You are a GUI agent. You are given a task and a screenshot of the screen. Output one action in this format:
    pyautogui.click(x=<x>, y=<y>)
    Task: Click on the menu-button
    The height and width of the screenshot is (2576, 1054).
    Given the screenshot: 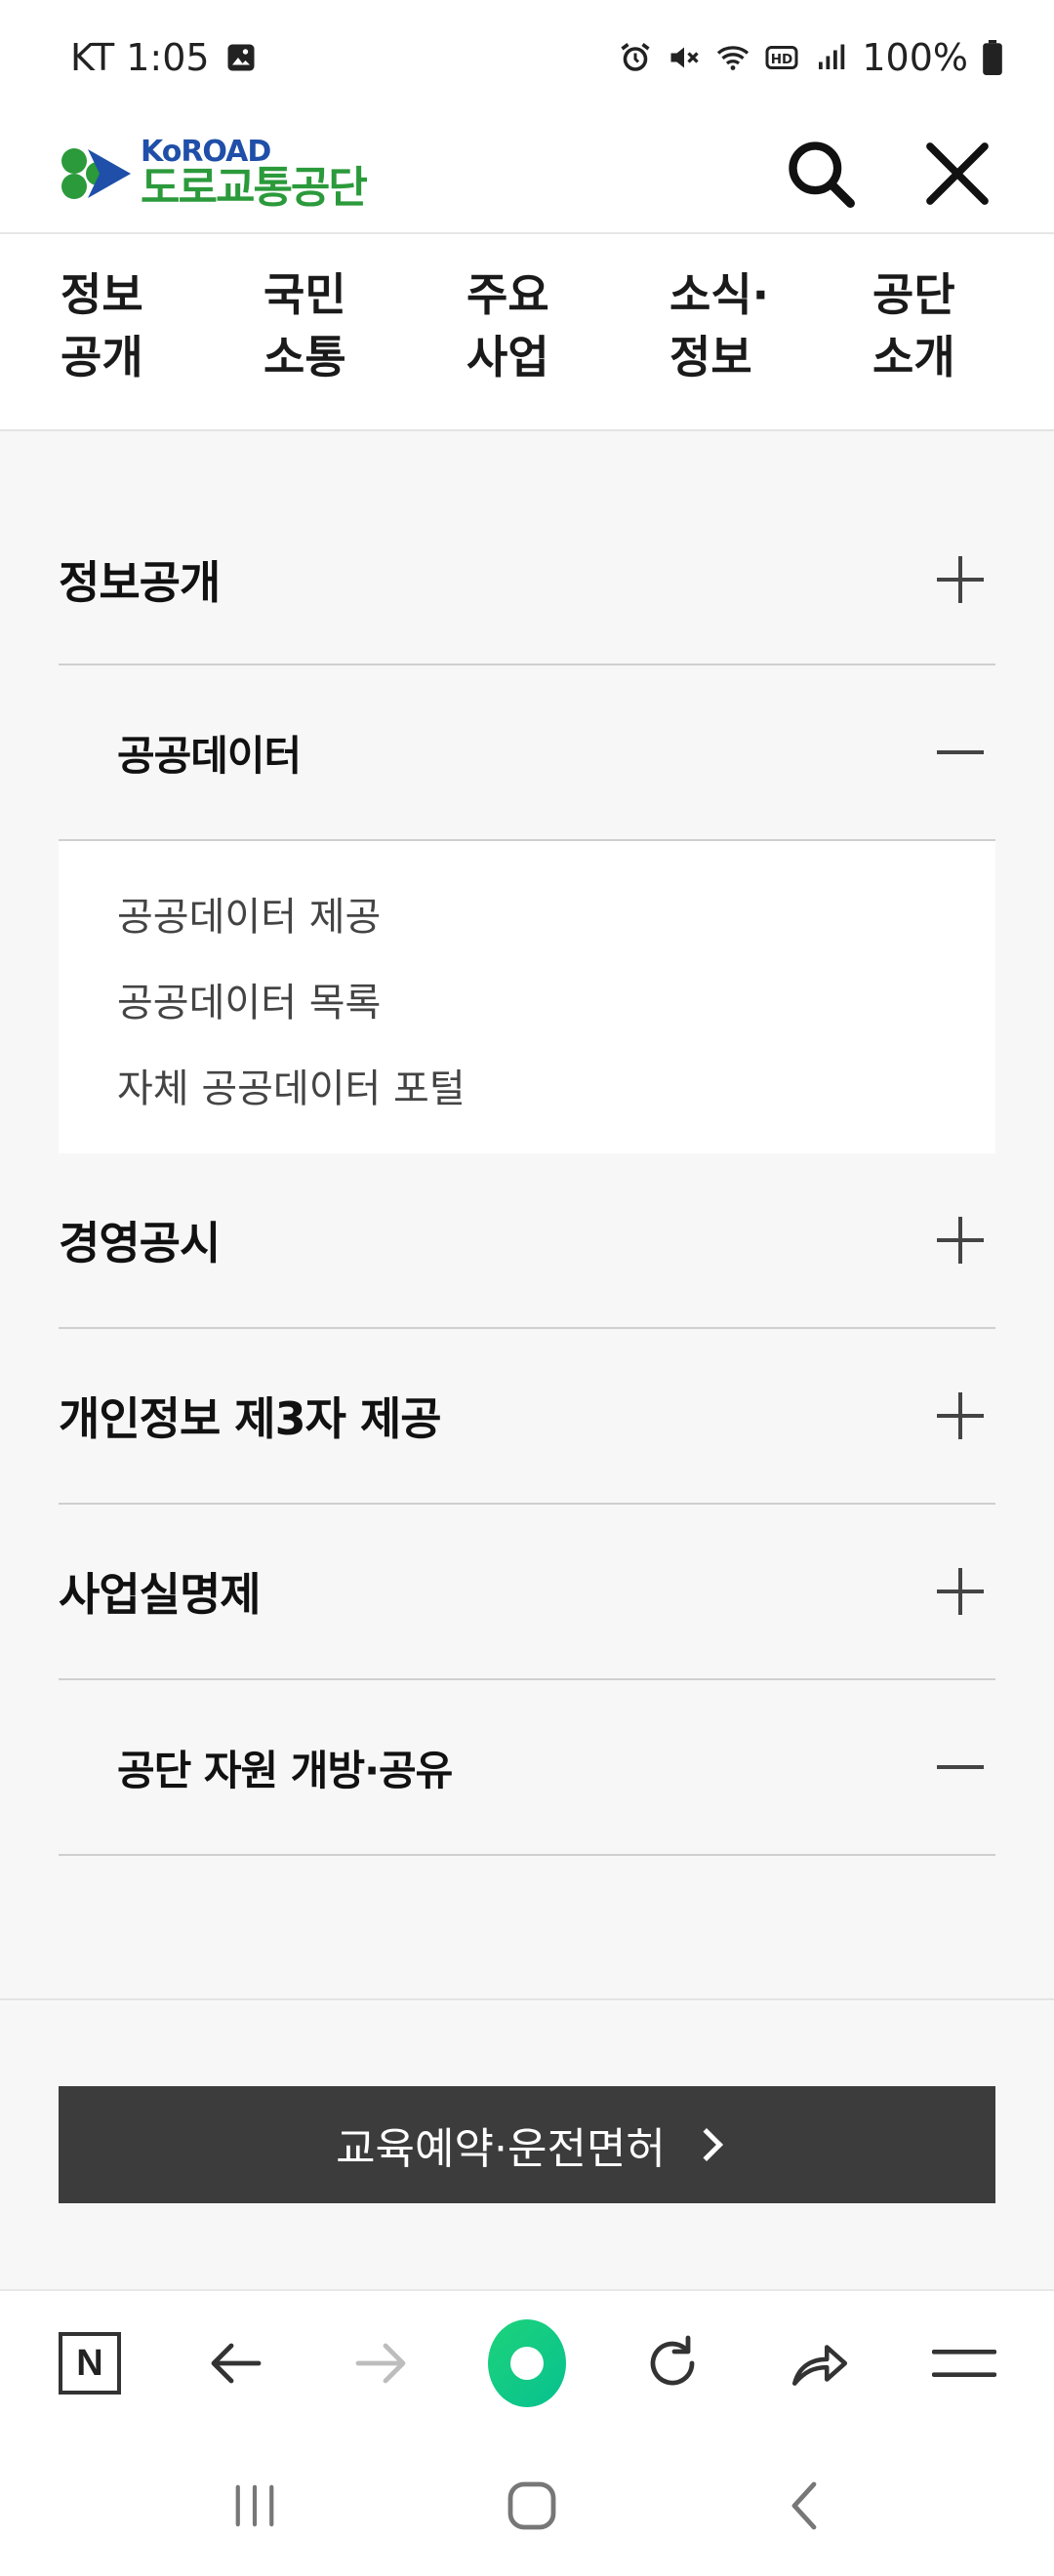 What is the action you would take?
    pyautogui.click(x=964, y=2363)
    